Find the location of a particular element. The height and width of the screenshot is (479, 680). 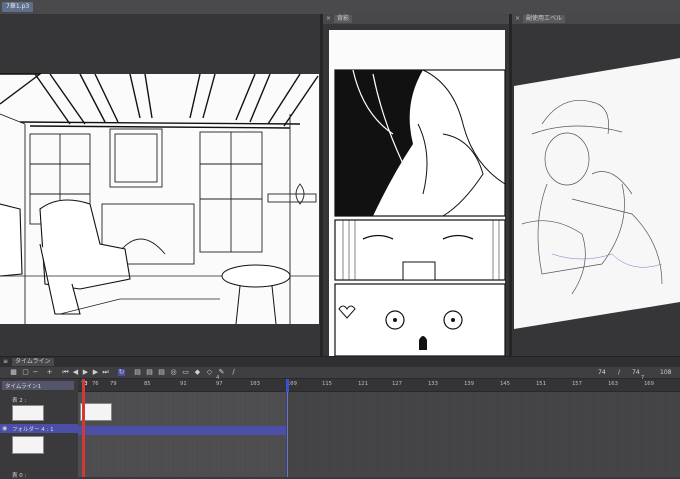

center-panel-tabbar: × 背影 is located at coordinates (417, 19).